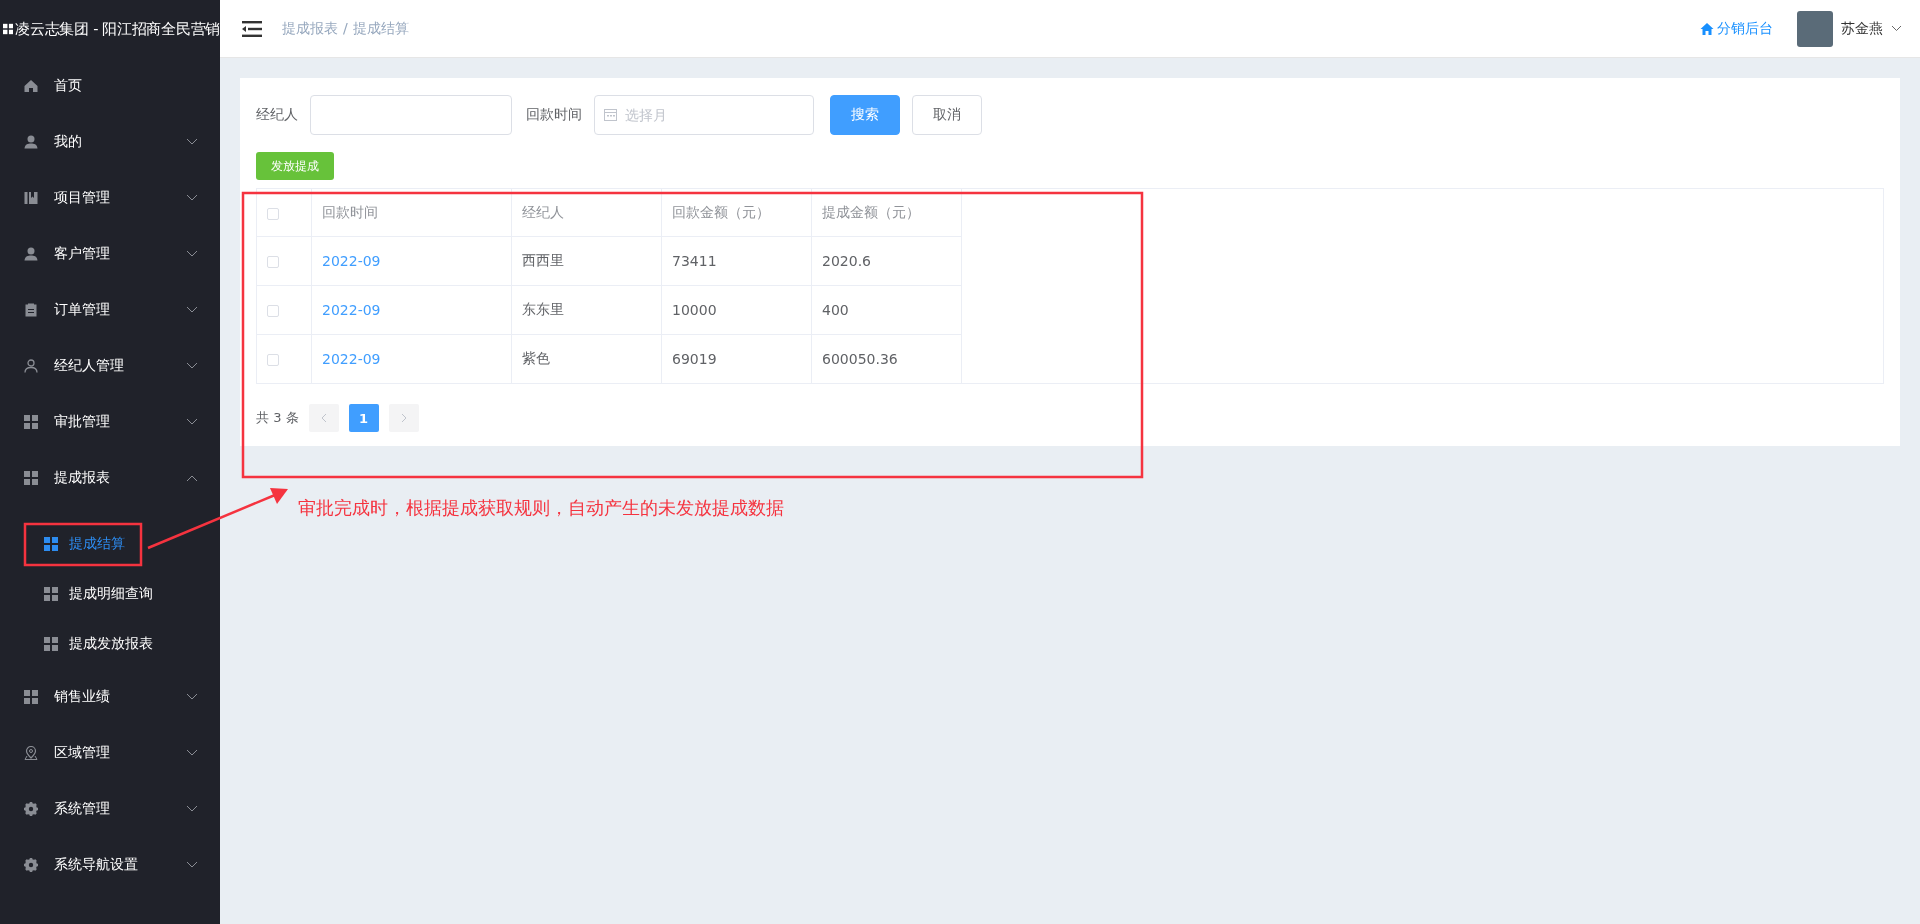 This screenshot has height=924, width=1920. I want to click on chevron-icon, so click(1896, 28).